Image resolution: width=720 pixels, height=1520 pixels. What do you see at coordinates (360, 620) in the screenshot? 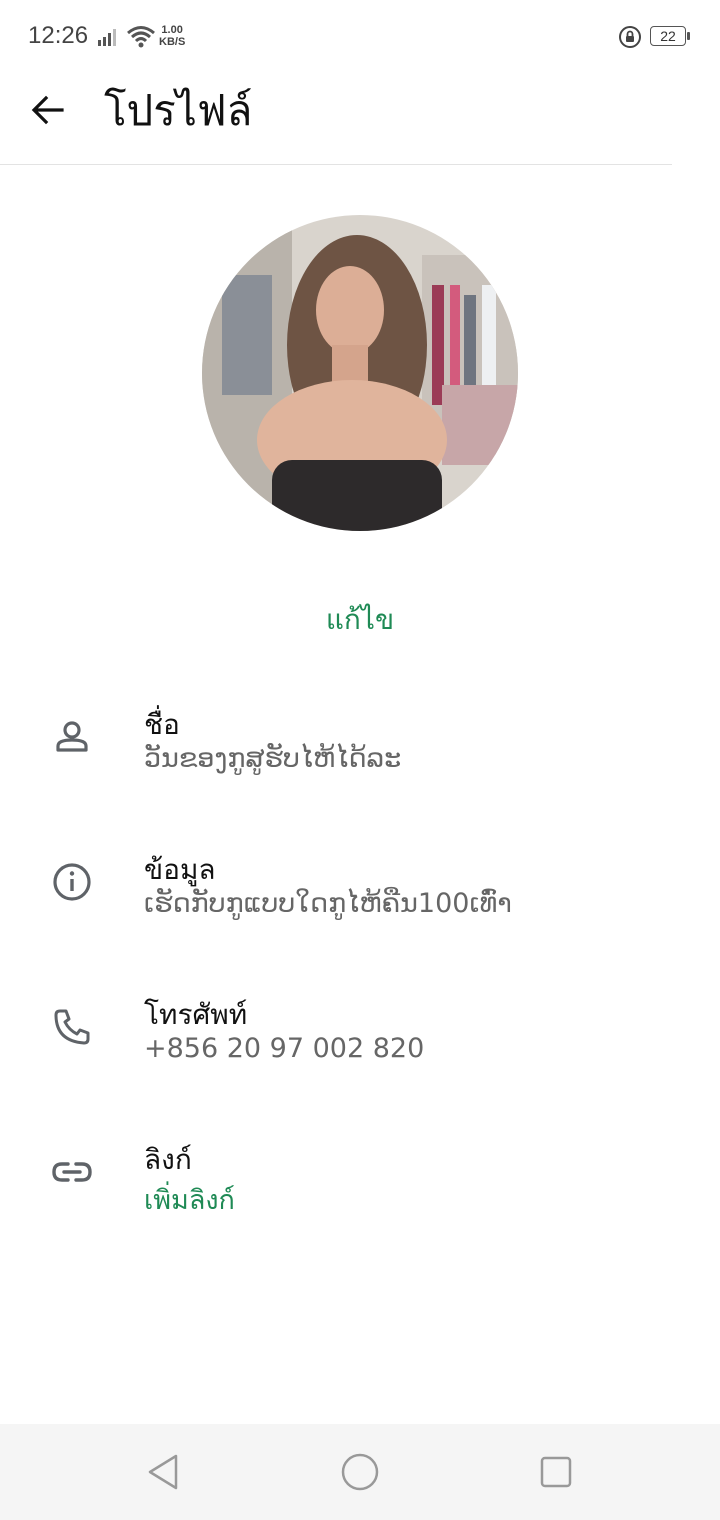
I see `edit-profile-photo-link: แก้ไข` at bounding box center [360, 620].